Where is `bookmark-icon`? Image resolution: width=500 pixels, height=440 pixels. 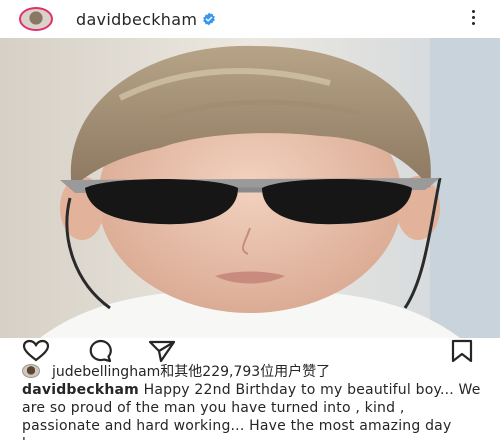
bookmark-icon is located at coordinates (462, 351).